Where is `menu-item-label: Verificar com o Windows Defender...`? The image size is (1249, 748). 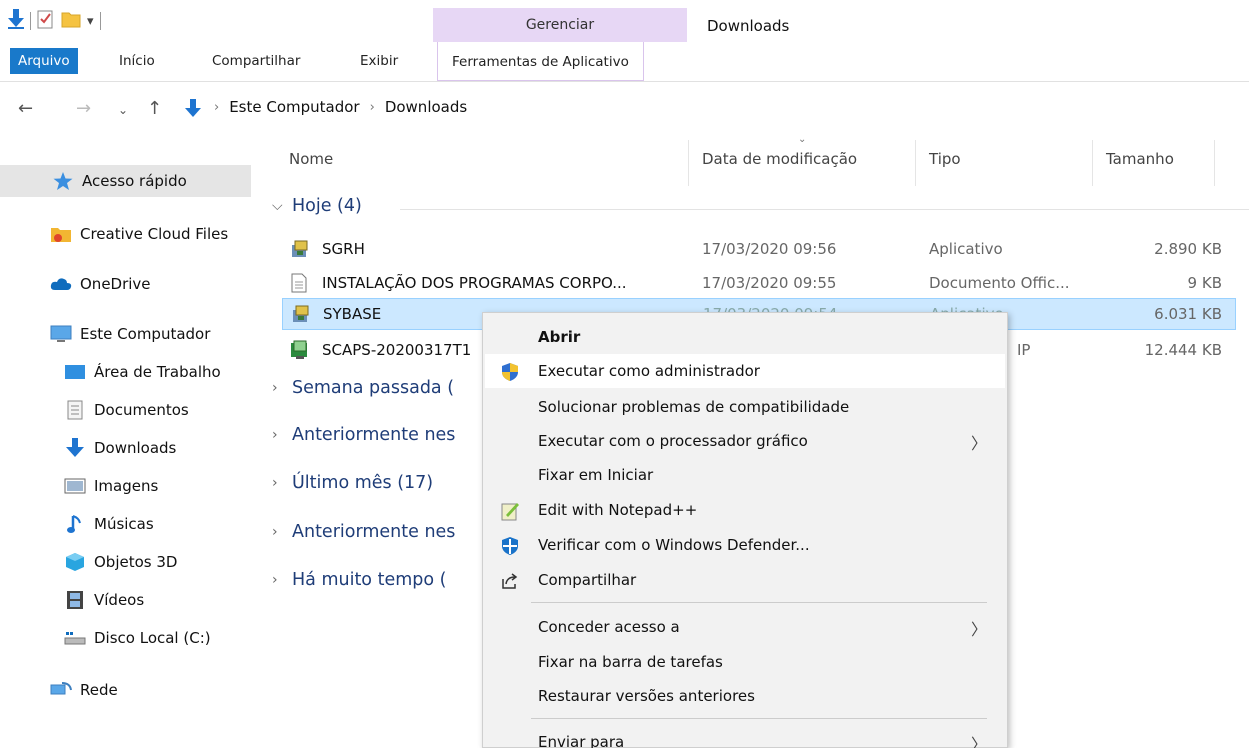
menu-item-label: Verificar com o Windows Defender... is located at coordinates (674, 545).